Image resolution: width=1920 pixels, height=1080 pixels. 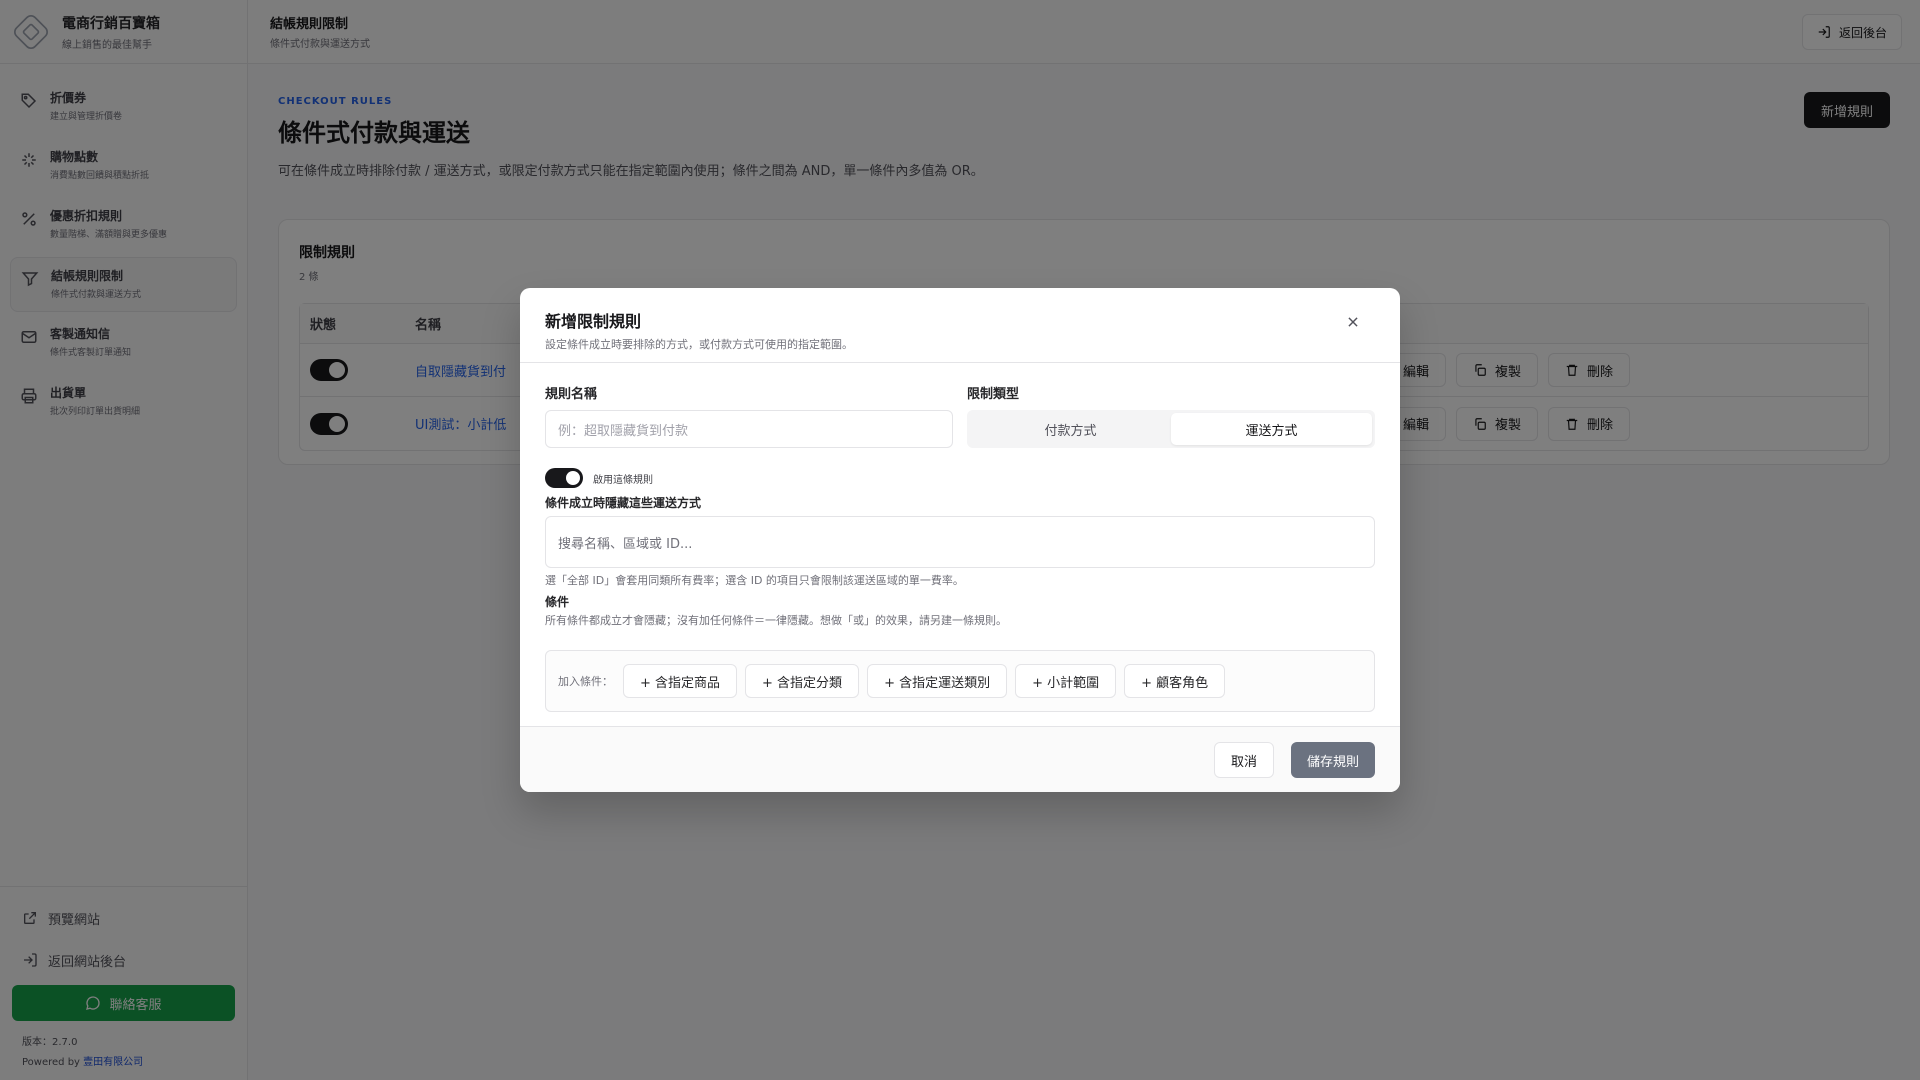 What do you see at coordinates (623, 480) in the screenshot?
I see `enable-rule-label: 啟用這條規則` at bounding box center [623, 480].